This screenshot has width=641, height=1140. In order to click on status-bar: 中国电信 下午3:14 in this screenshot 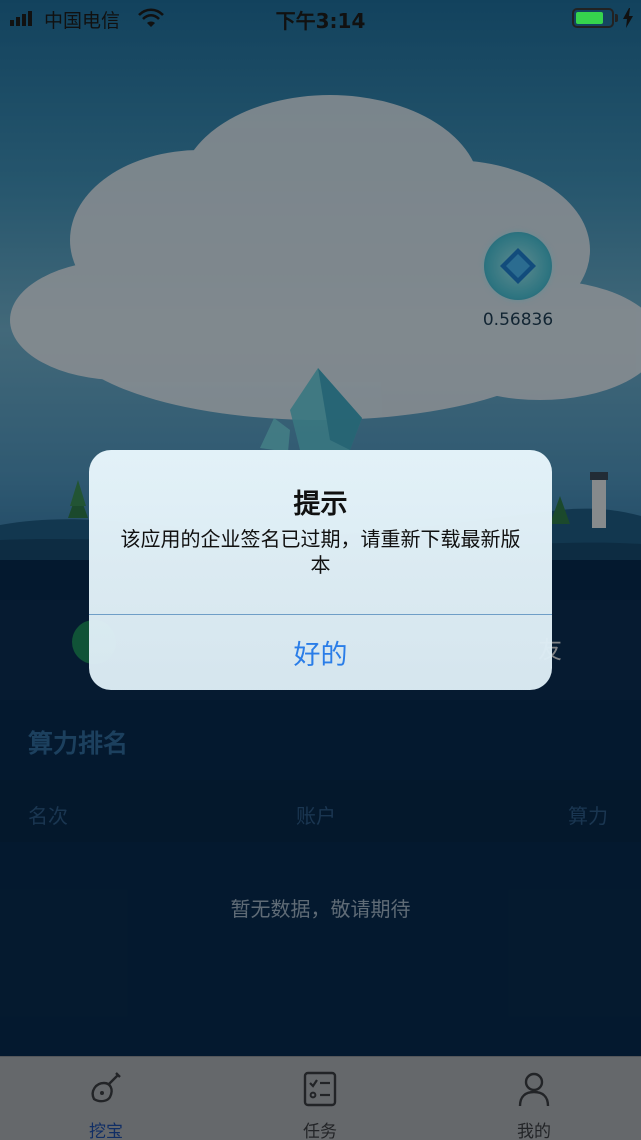, I will do `click(320, 19)`.